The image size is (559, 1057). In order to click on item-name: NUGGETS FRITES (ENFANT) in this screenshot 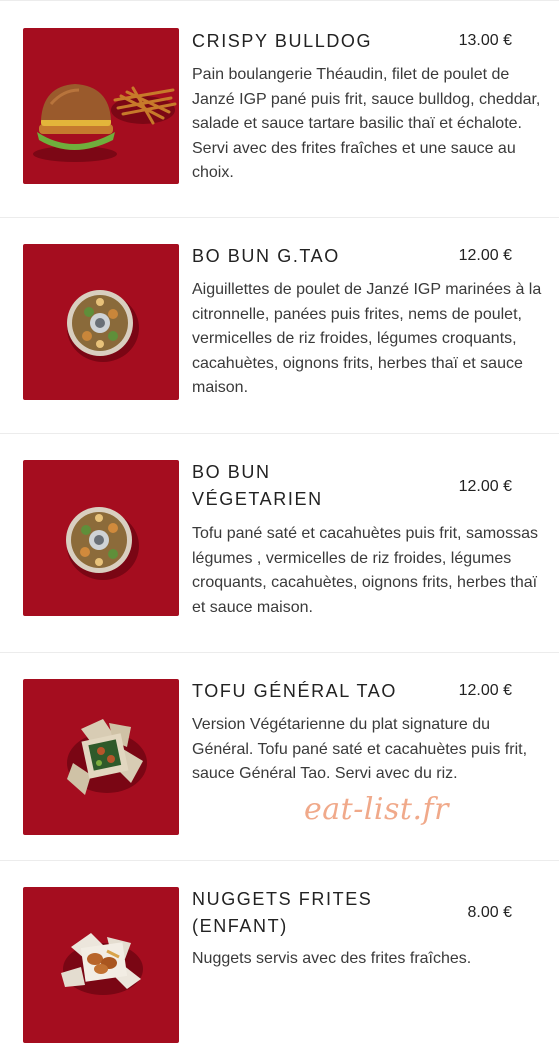, I will do `click(282, 912)`.